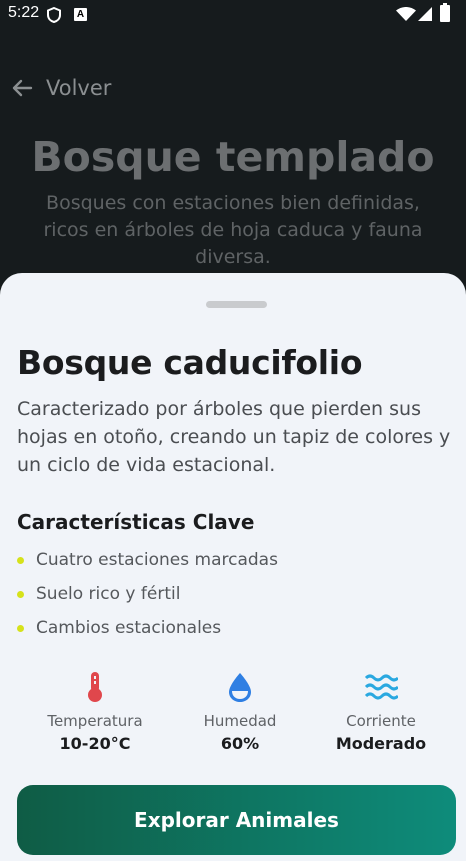 The image size is (466, 861). I want to click on stat-temperature: Temperatura 10-20°C, so click(95, 711).